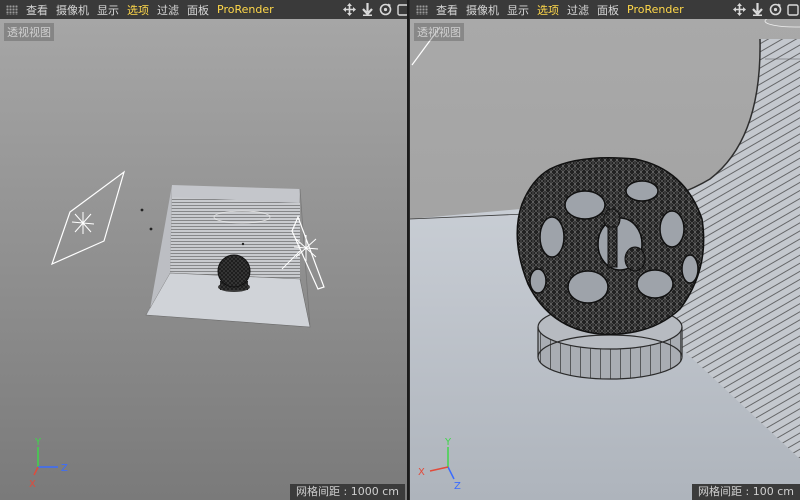 This screenshot has height=500, width=800. What do you see at coordinates (610, 246) in the screenshot?
I see `voronoi-sphere-object` at bounding box center [610, 246].